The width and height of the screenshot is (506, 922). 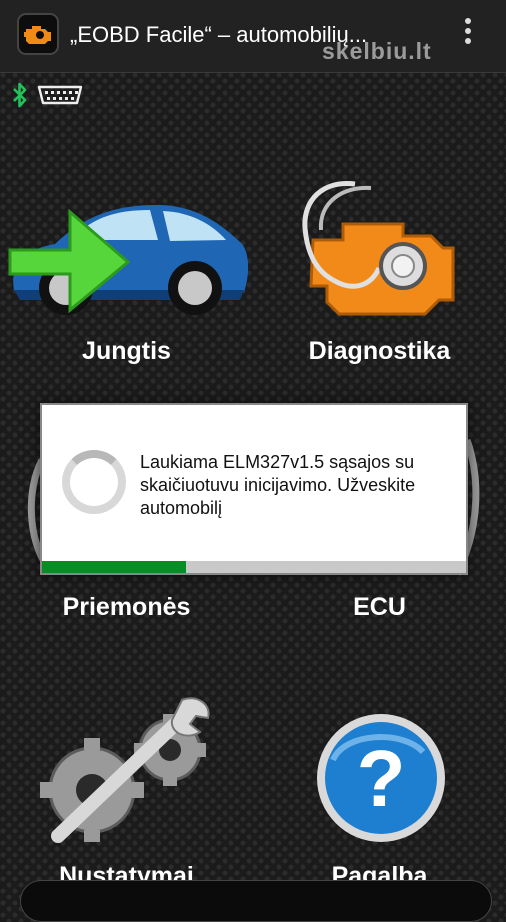 What do you see at coordinates (60, 95) in the screenshot?
I see `obd-adapter-icon` at bounding box center [60, 95].